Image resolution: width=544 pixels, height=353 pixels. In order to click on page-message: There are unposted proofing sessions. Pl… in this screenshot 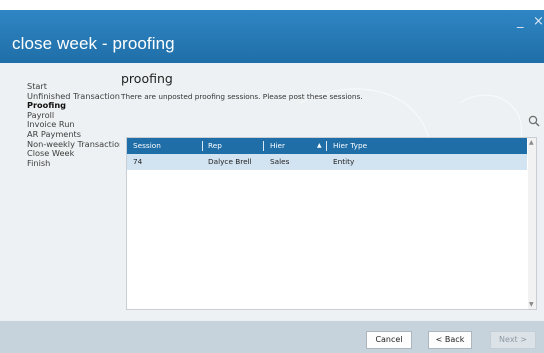, I will do `click(242, 96)`.